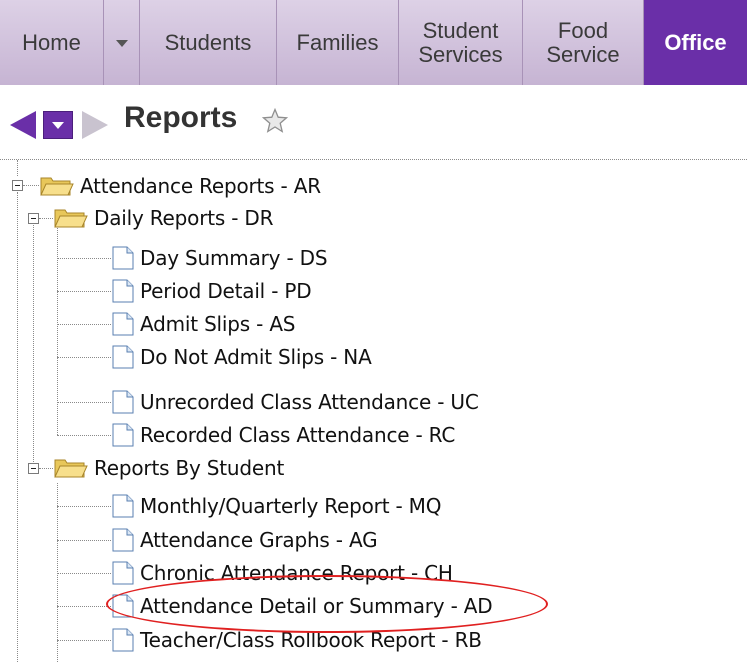 The image size is (747, 662). I want to click on tab-food-service: Food Service, so click(583, 42).